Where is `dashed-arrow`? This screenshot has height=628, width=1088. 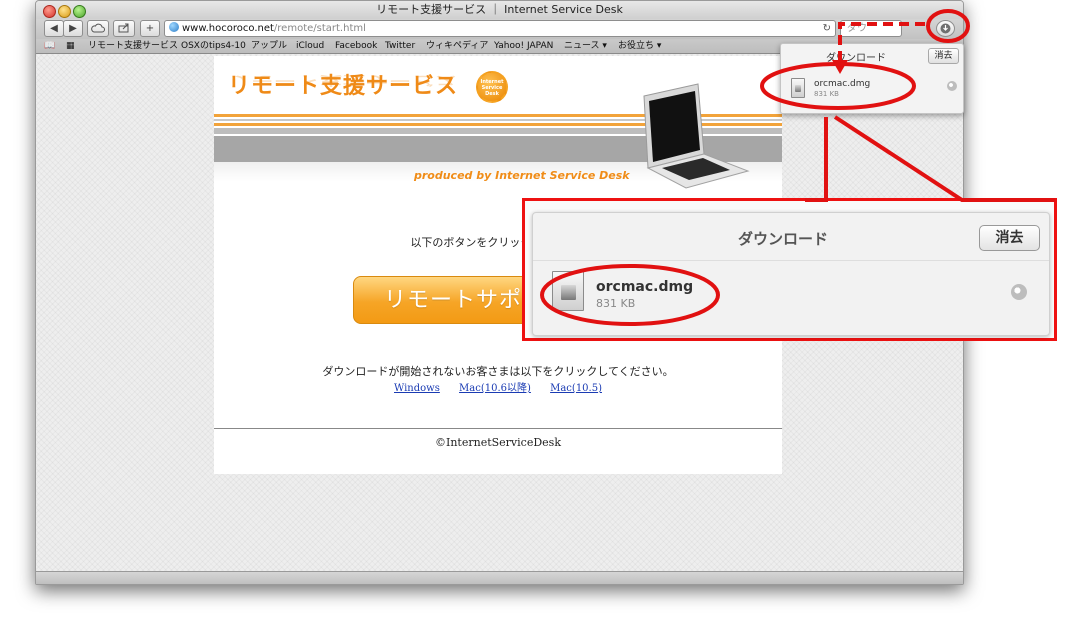 dashed-arrow is located at coordinates (881, 42).